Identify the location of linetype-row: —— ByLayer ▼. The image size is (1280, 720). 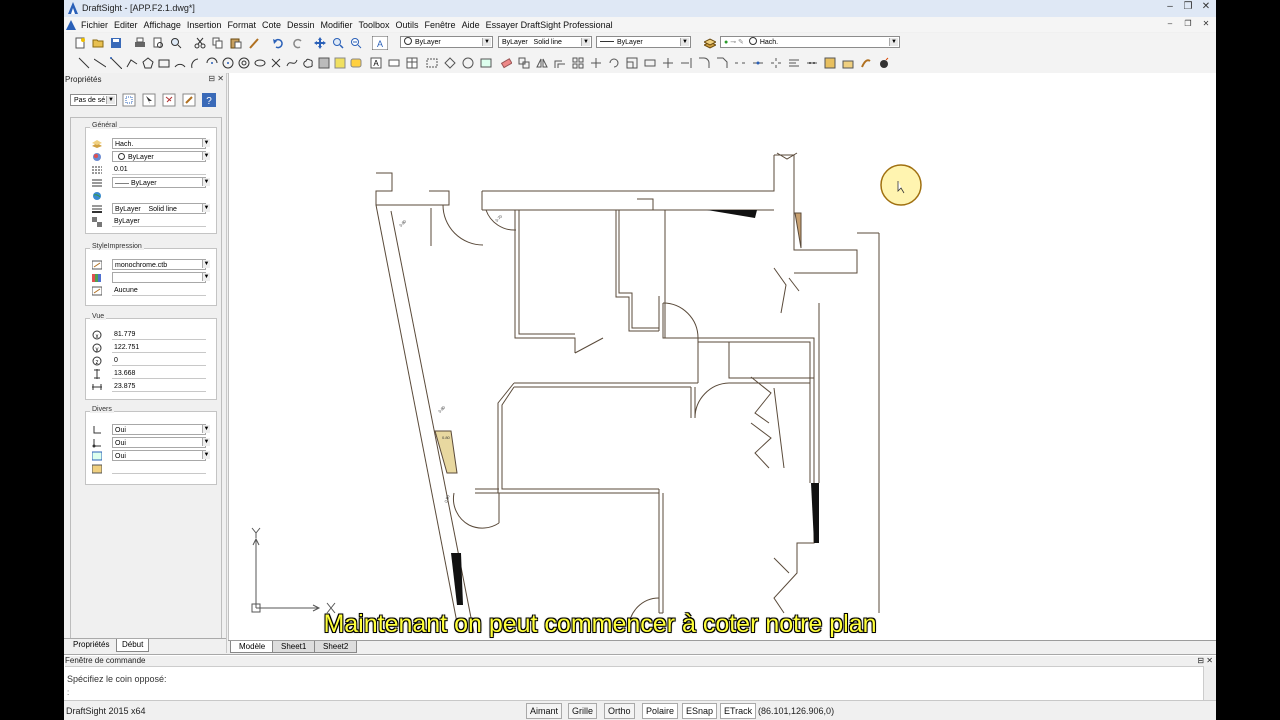
(151, 183).